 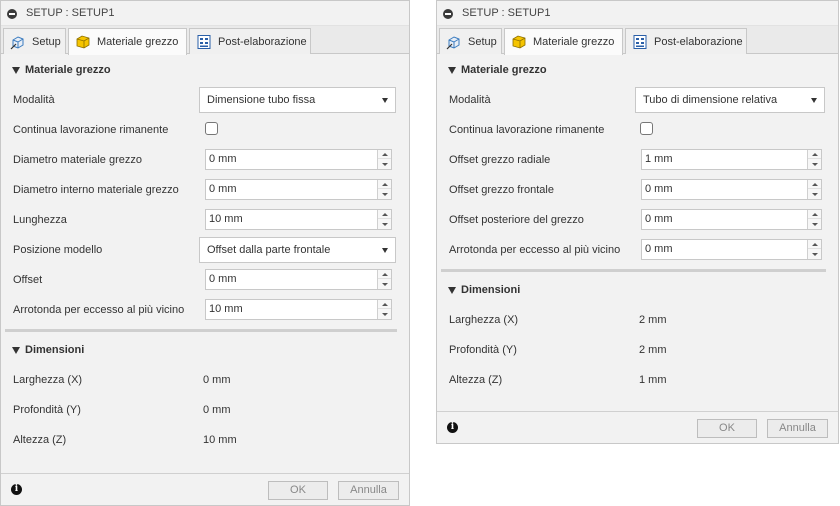 I want to click on length-label: Lunghezza, so click(x=40, y=220).